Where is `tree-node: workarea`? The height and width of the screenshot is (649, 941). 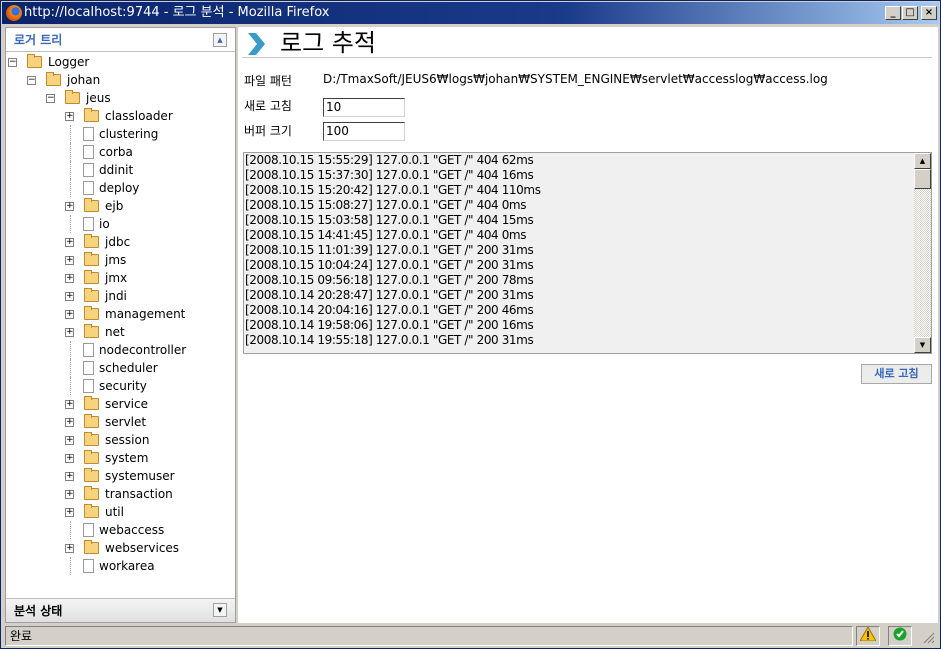 tree-node: workarea is located at coordinates (120, 566).